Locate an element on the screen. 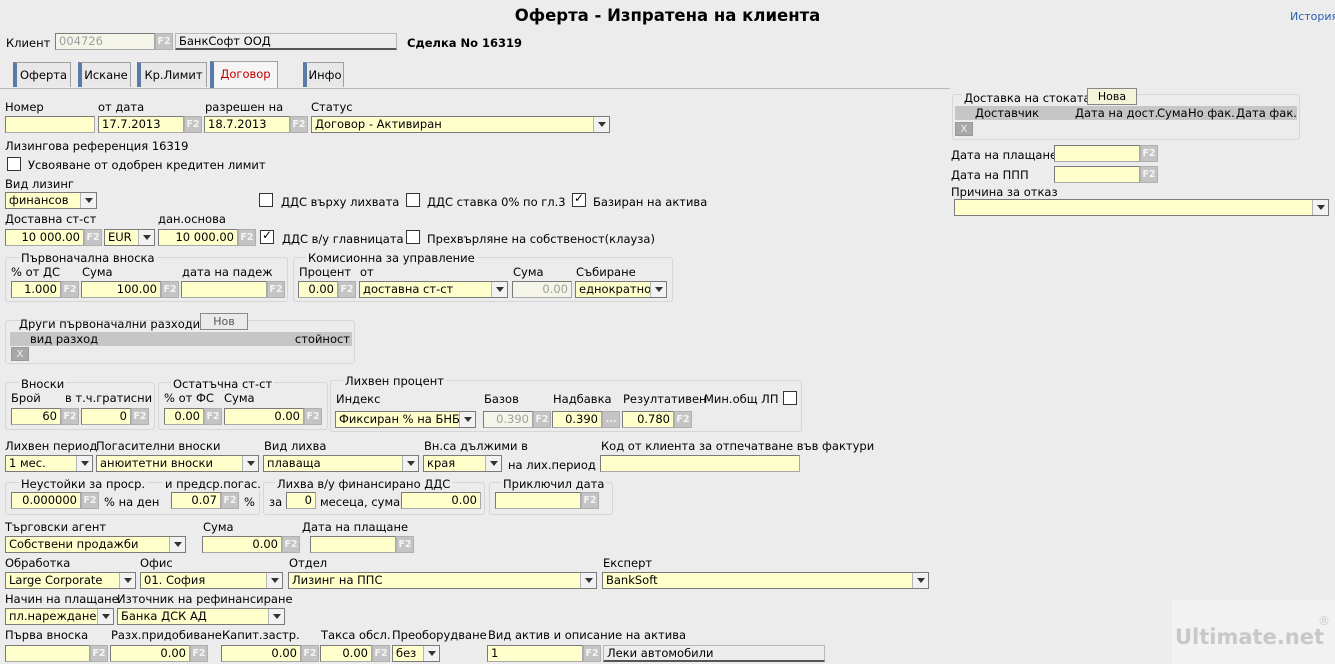 The width and height of the screenshot is (1335, 664). asset-code-field: 1 is located at coordinates (535, 653).